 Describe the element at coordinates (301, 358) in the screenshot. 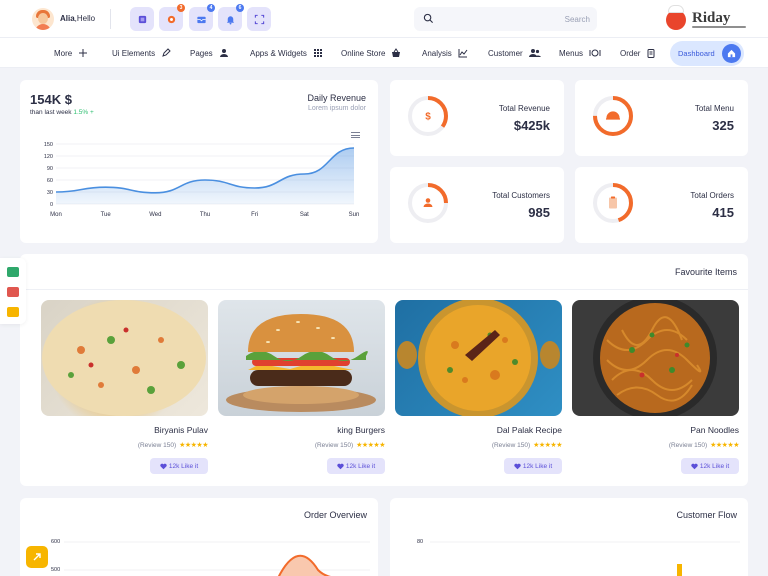

I see `food-image` at that location.